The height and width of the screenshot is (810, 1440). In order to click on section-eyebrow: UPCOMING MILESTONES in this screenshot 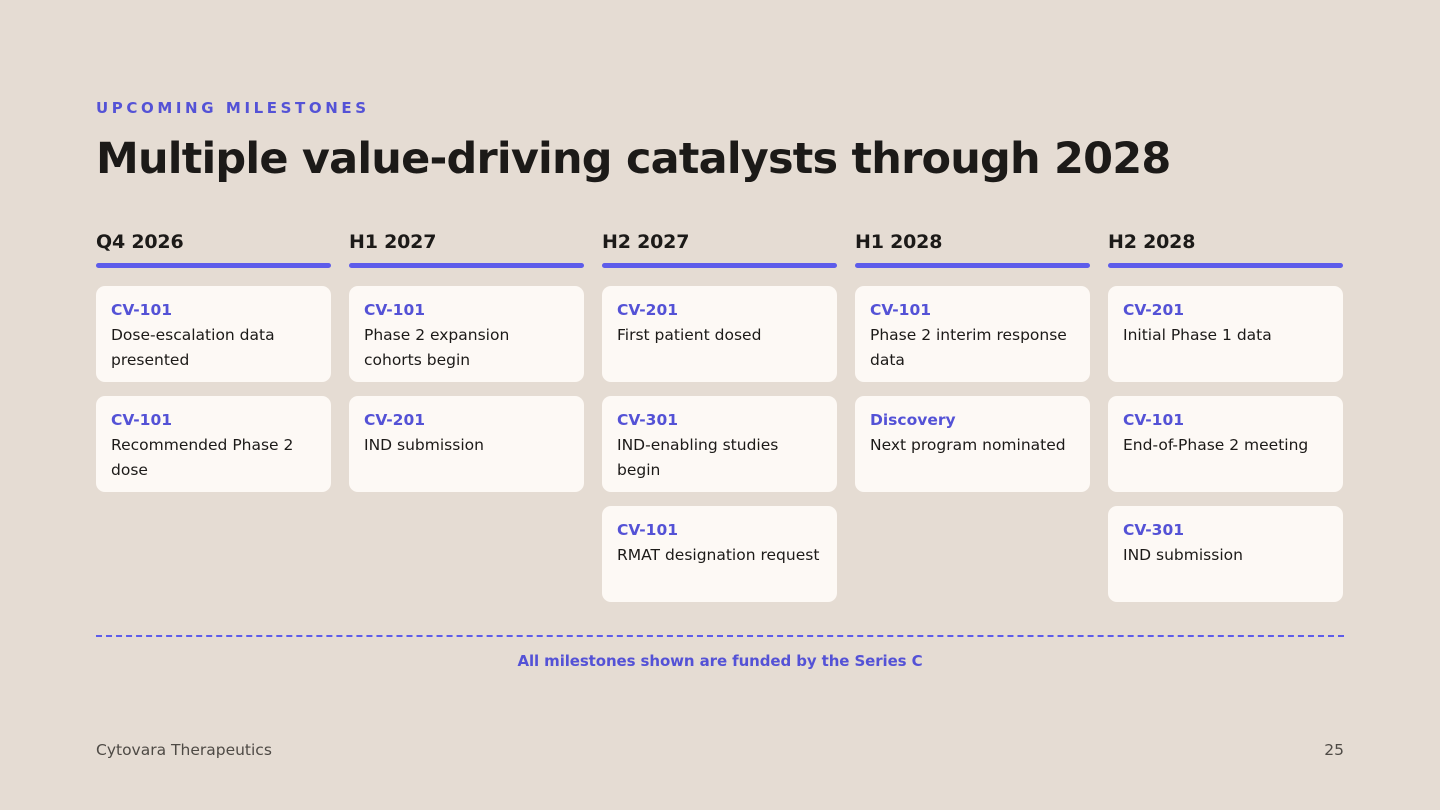, I will do `click(233, 108)`.